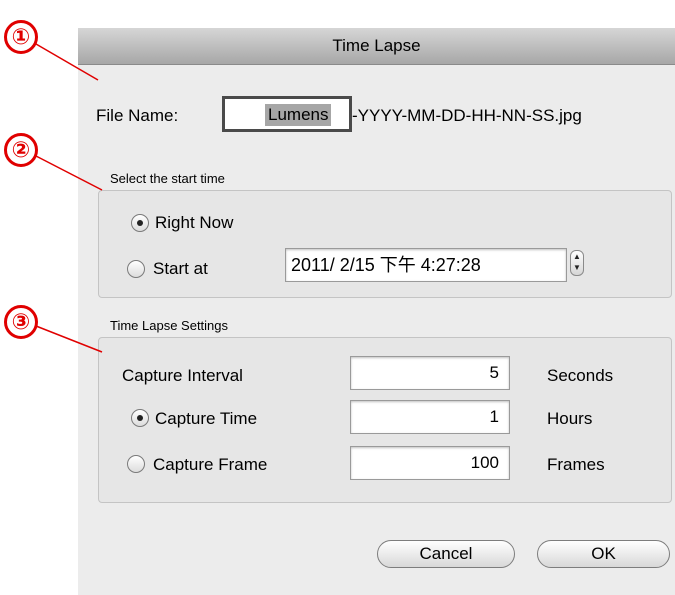 Image resolution: width=675 pixels, height=595 pixels. What do you see at coordinates (446, 554) in the screenshot?
I see `cancel-button: Cancel` at bounding box center [446, 554].